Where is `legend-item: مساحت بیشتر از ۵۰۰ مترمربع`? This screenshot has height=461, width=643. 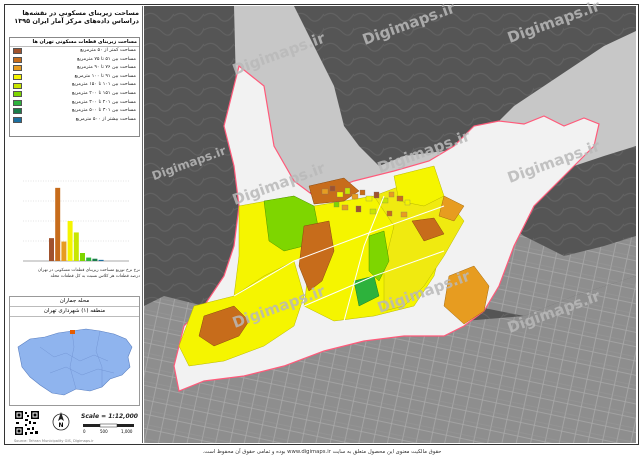 legend-item: مساحت بیشتر از ۵۰۰ مترمربع is located at coordinates (74, 120).